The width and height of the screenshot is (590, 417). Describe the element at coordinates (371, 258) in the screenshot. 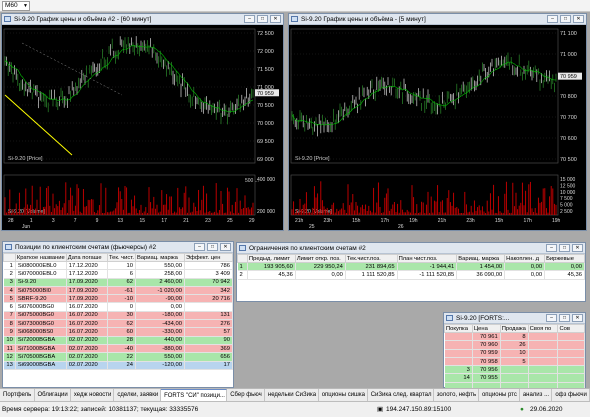

I see `column-header: Тек.чист.поз.` at that location.